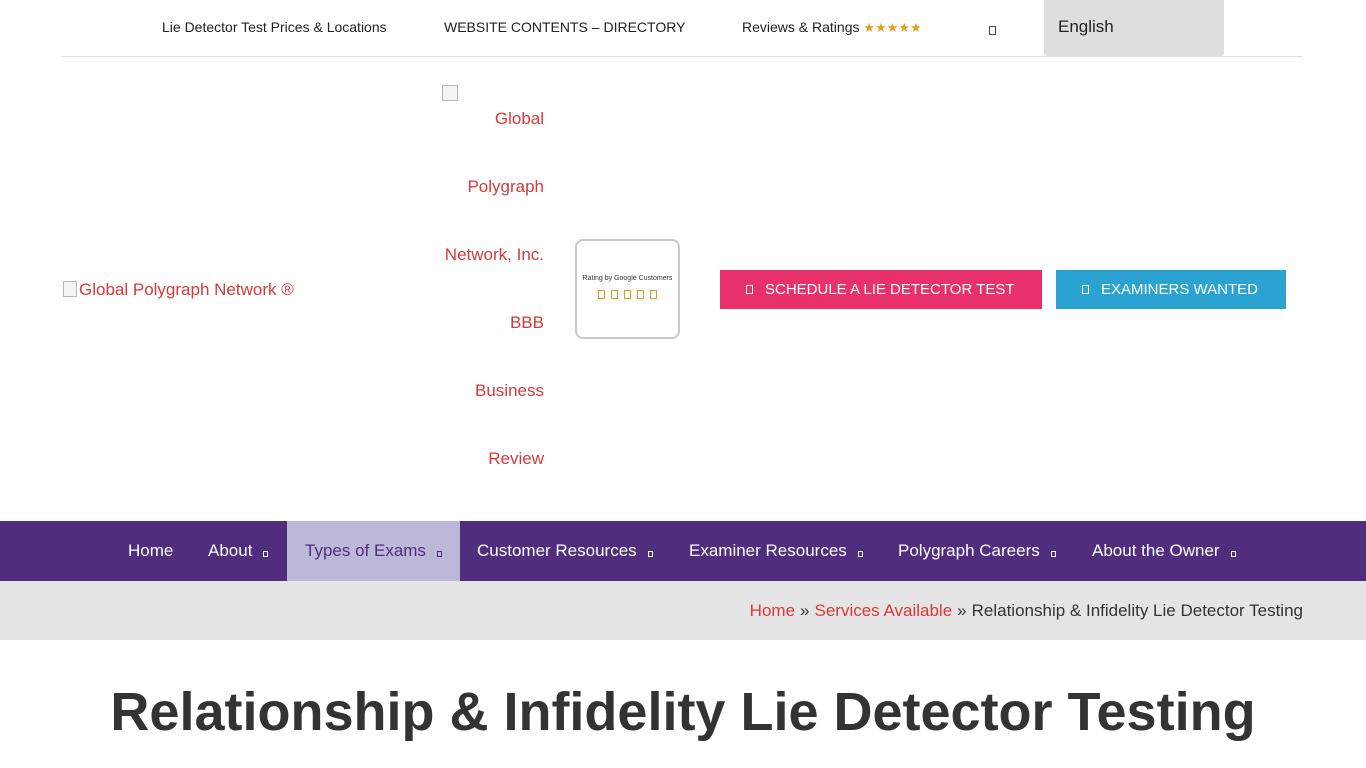  Describe the element at coordinates (274, 27) in the screenshot. I see `prices-locations-link: Lie Detector Test Prices & Locations` at that location.